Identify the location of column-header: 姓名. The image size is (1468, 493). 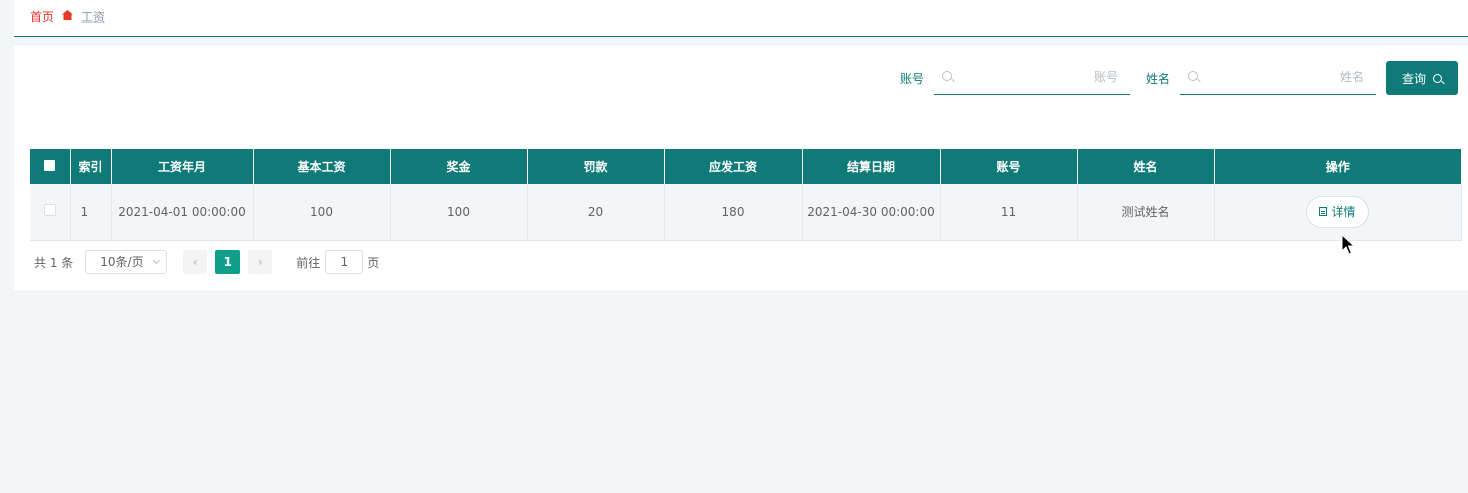
(1146, 166).